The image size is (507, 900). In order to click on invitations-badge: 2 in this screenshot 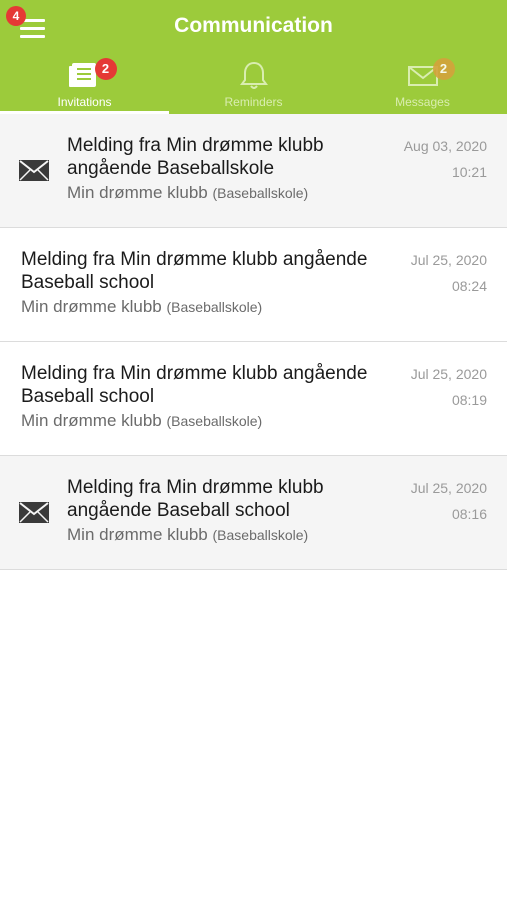, I will do `click(105, 69)`.